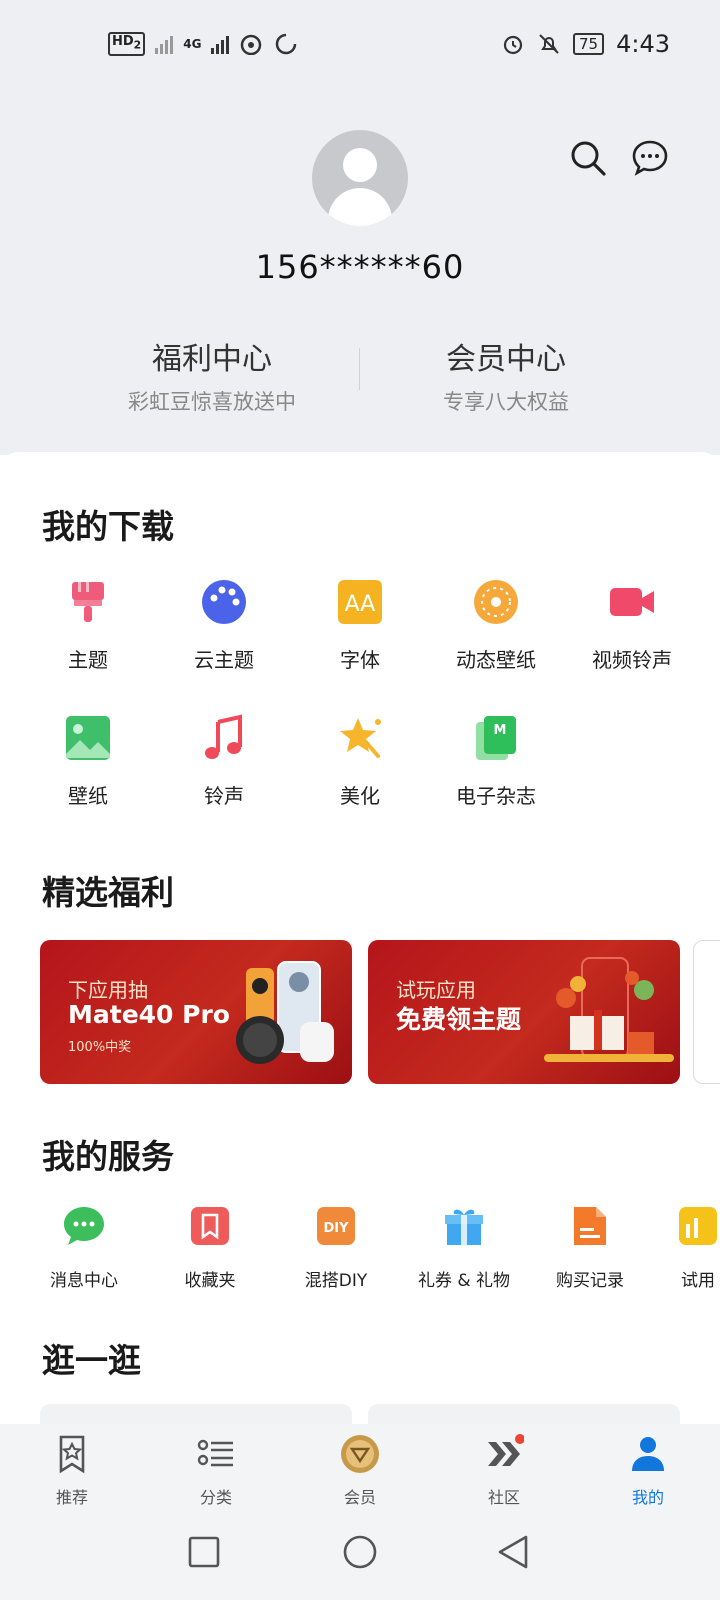  I want to click on svg-text: AA, so click(360, 604).